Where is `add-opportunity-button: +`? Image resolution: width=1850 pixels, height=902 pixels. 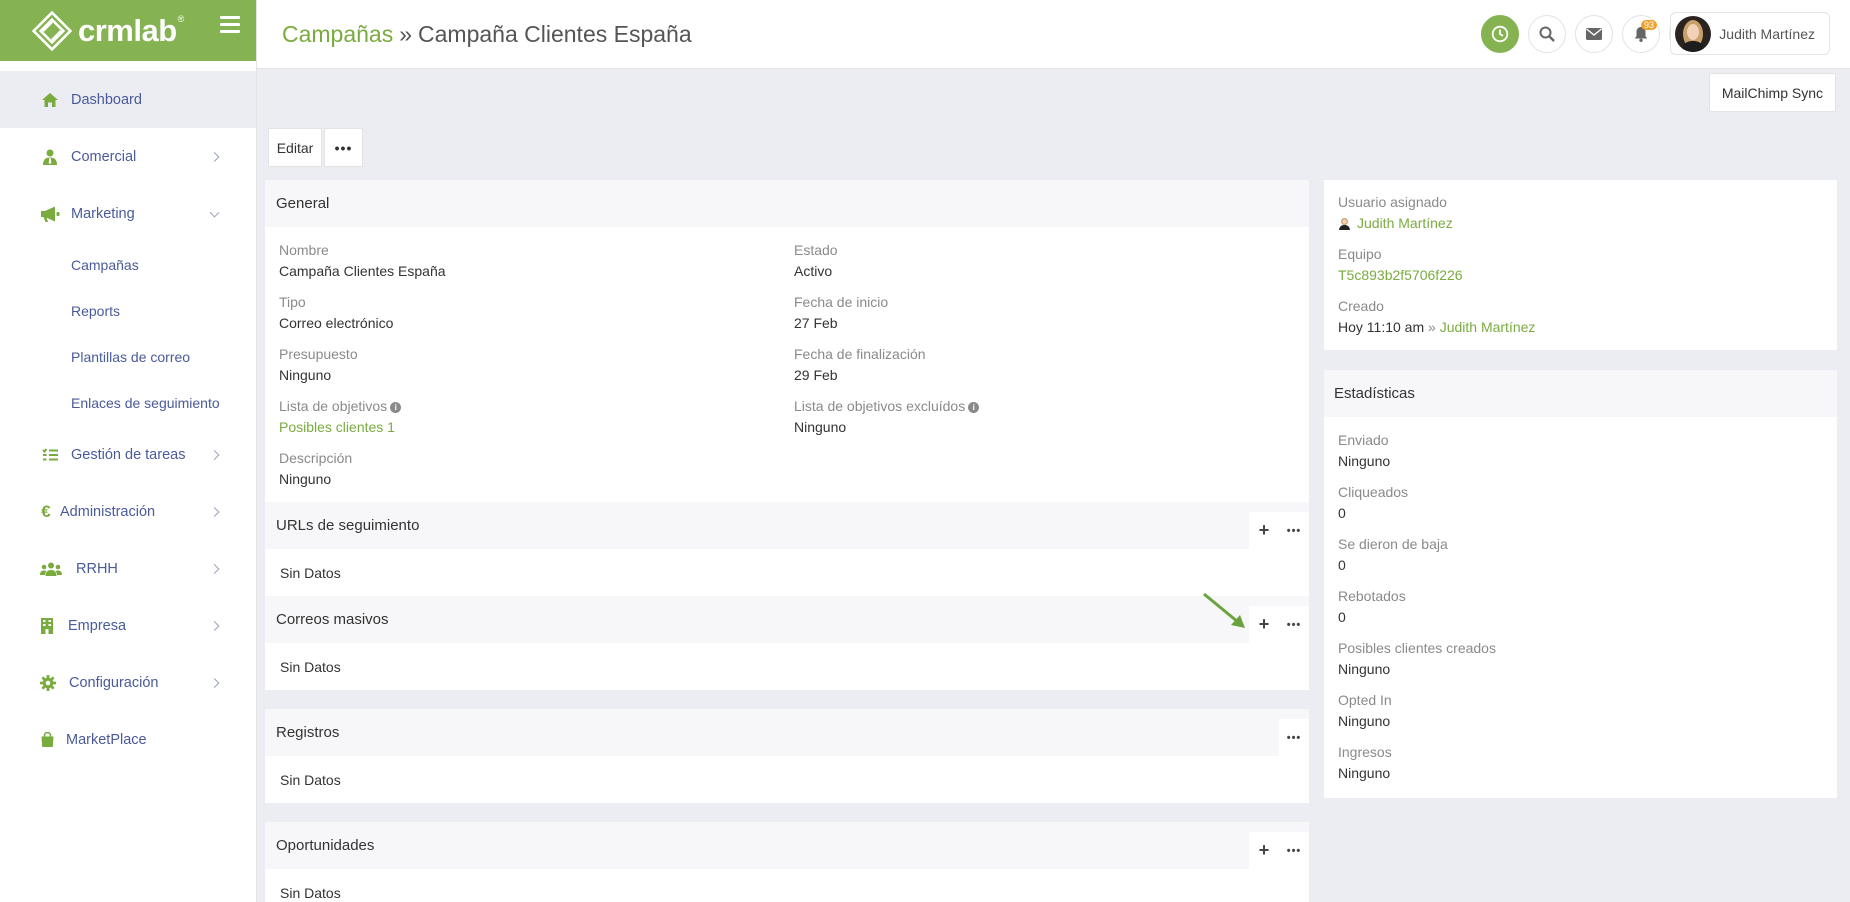 add-opportunity-button: + is located at coordinates (1264, 850).